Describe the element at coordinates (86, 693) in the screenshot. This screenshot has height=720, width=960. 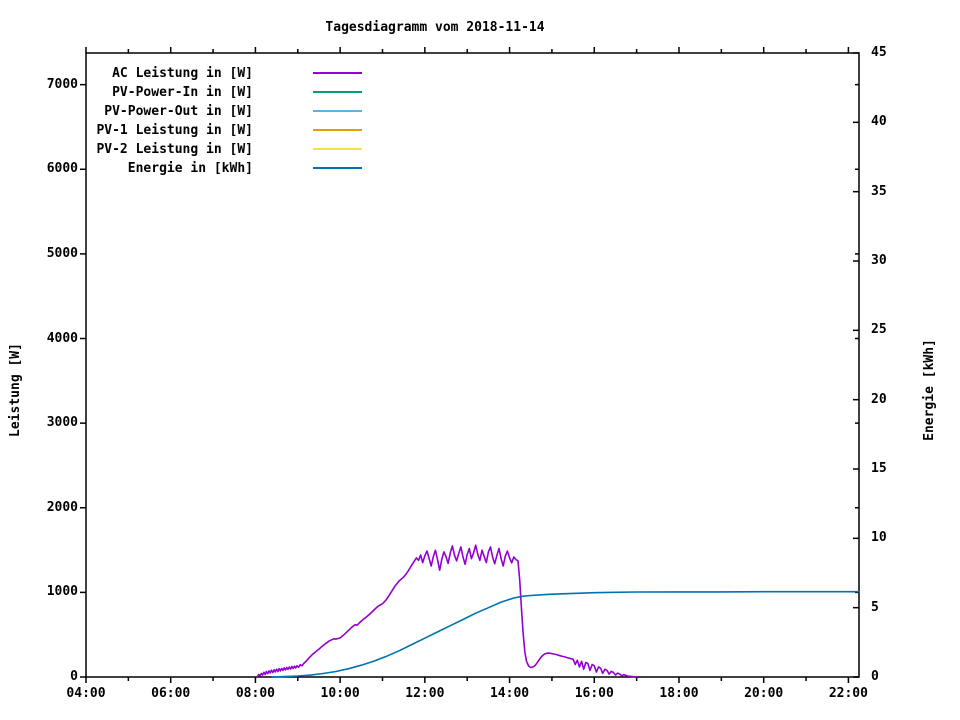
I see `x-tick-label: 04:00` at that location.